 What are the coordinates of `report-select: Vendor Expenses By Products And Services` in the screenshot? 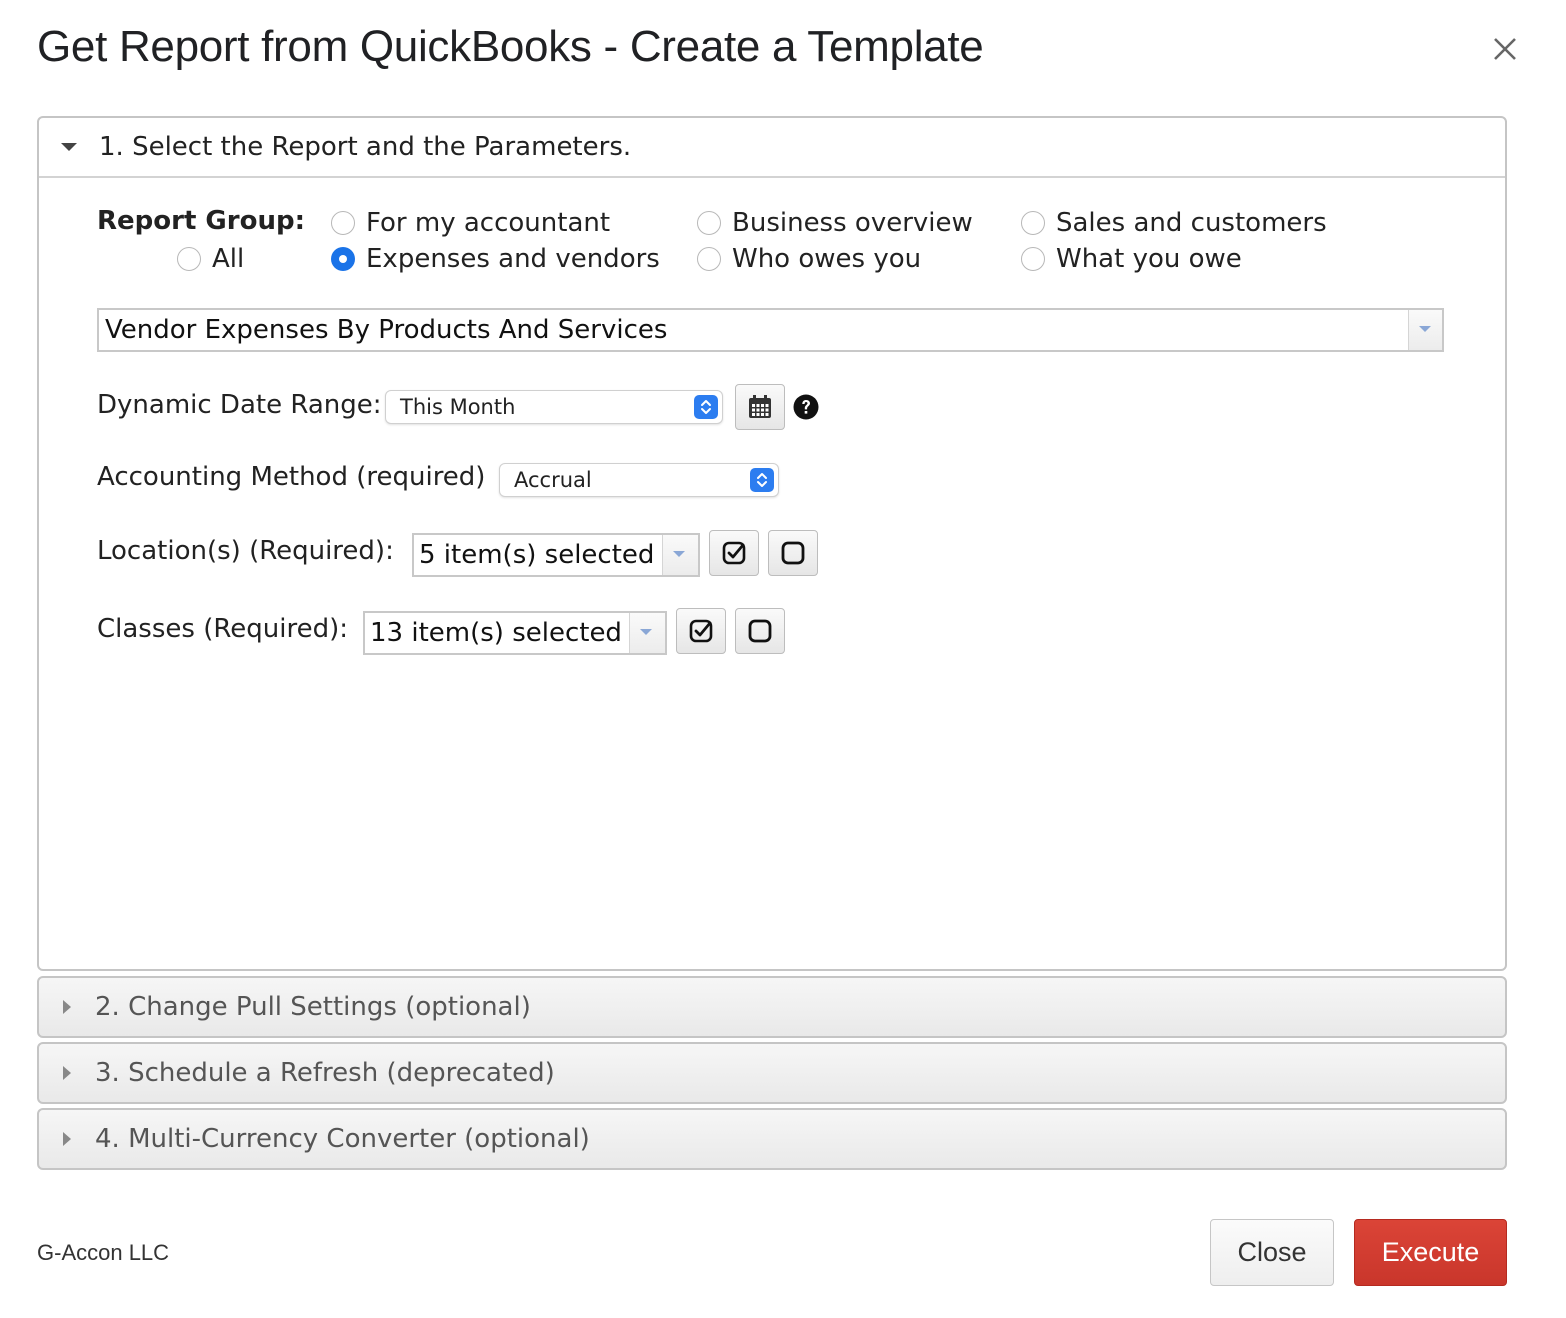 It's located at (770, 330).